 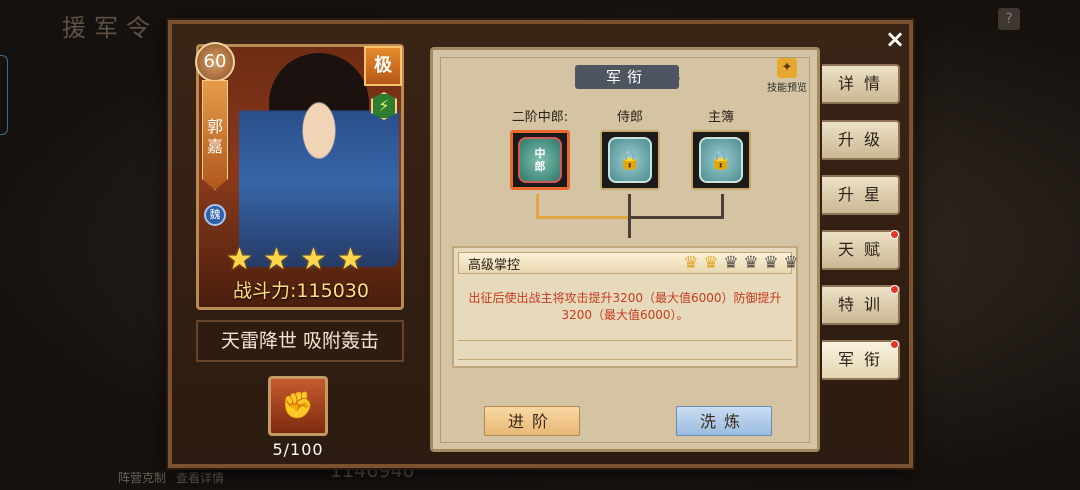 What do you see at coordinates (301, 291) in the screenshot?
I see `hero-power: 战斗力:115030` at bounding box center [301, 291].